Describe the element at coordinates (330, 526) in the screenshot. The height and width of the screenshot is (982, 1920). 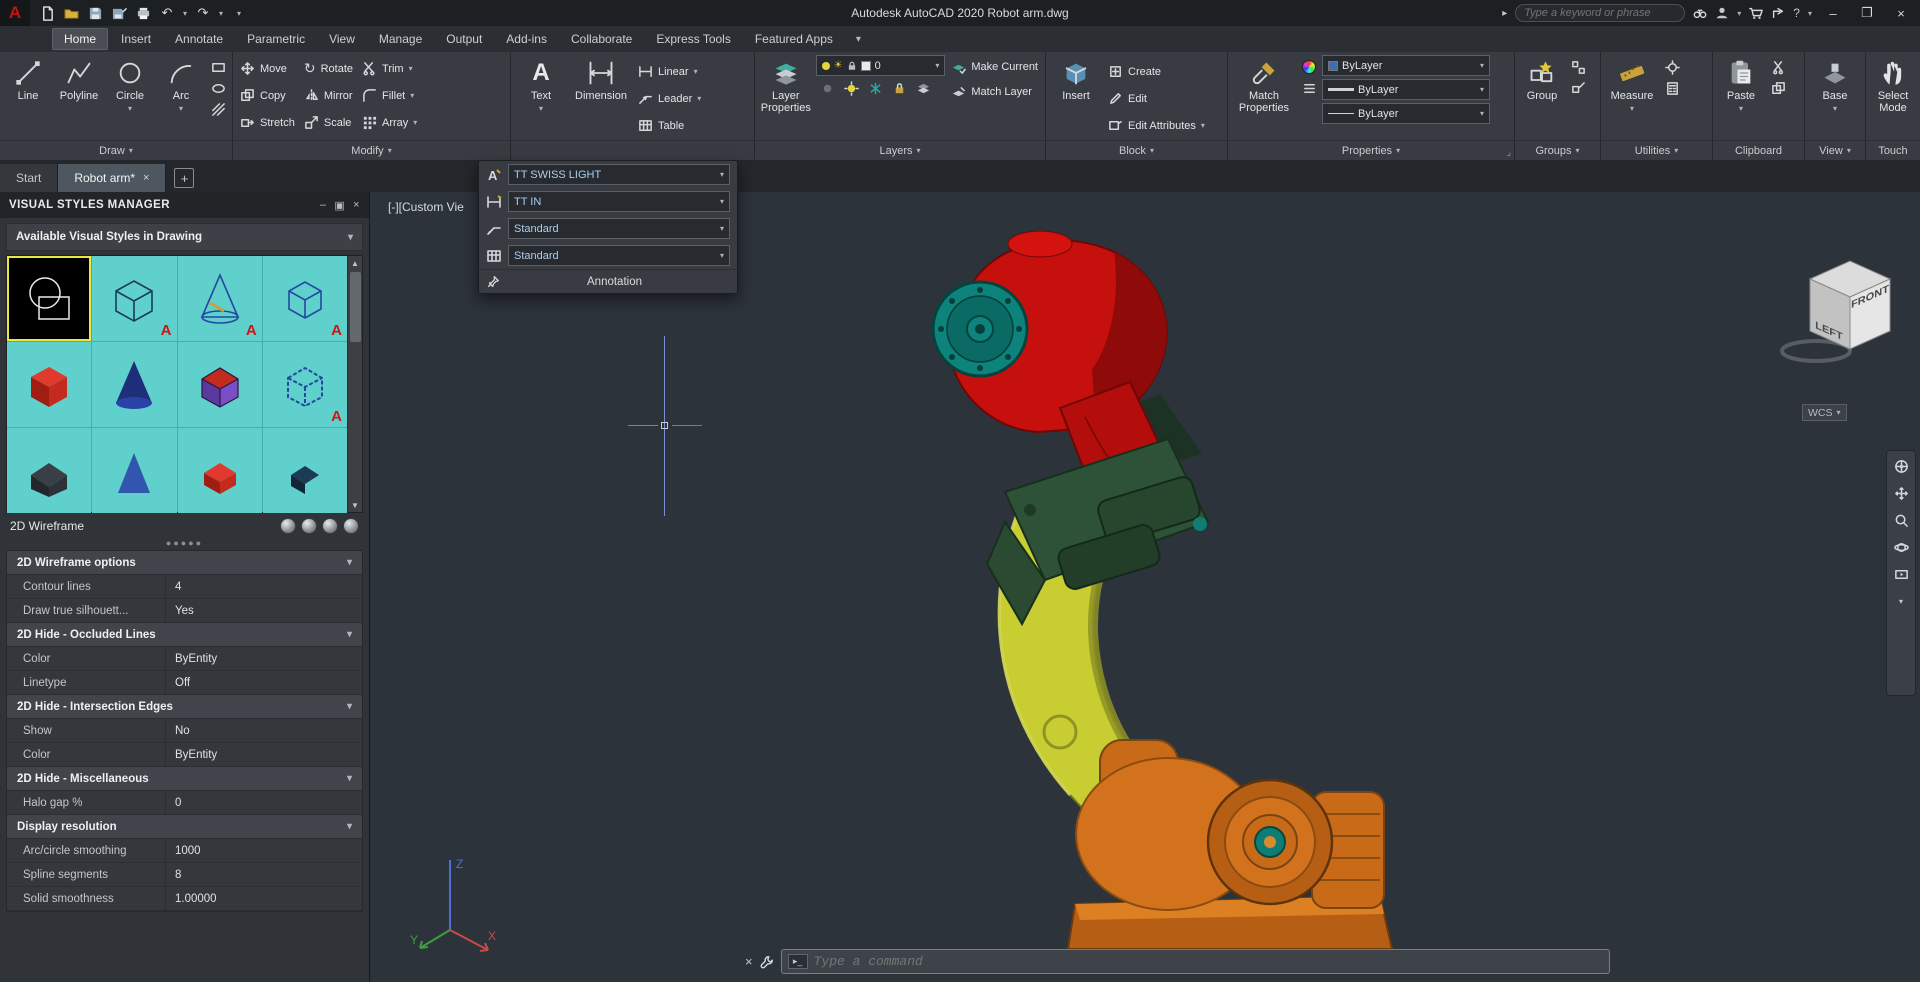
I see `export-style-icon` at that location.